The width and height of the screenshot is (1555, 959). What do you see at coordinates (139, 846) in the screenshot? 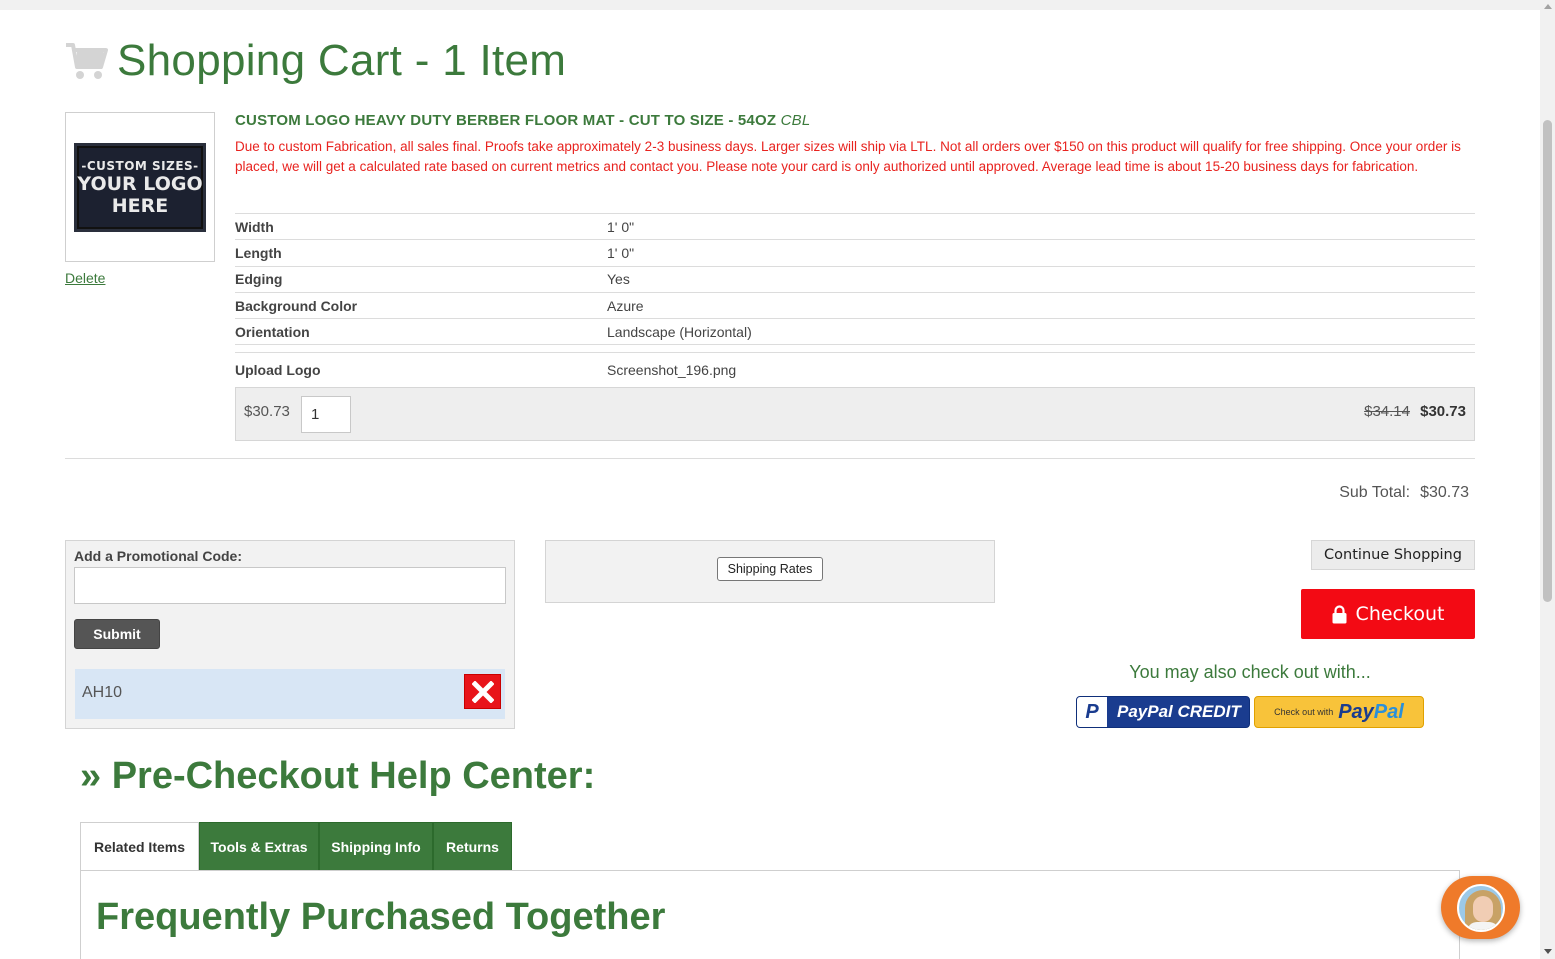
I see `tab-related-items: Related Items` at bounding box center [139, 846].